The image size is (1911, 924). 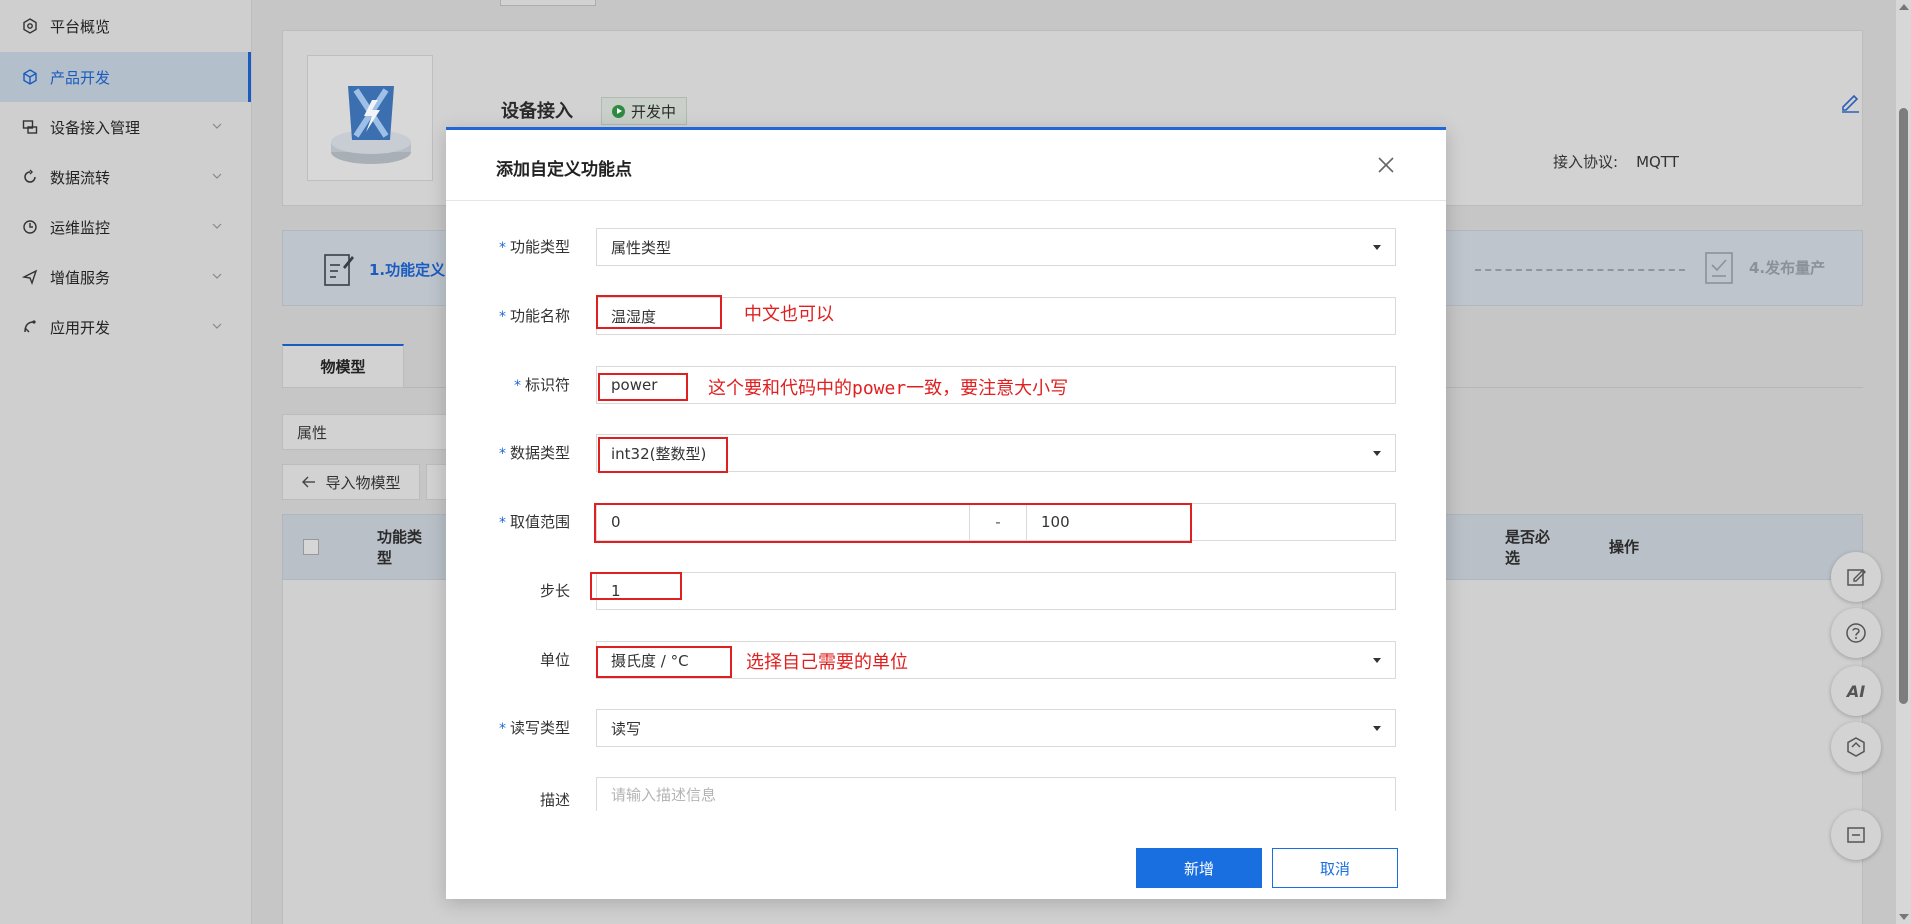 What do you see at coordinates (1527, 548) in the screenshot?
I see `th-required: 是否必 选` at bounding box center [1527, 548].